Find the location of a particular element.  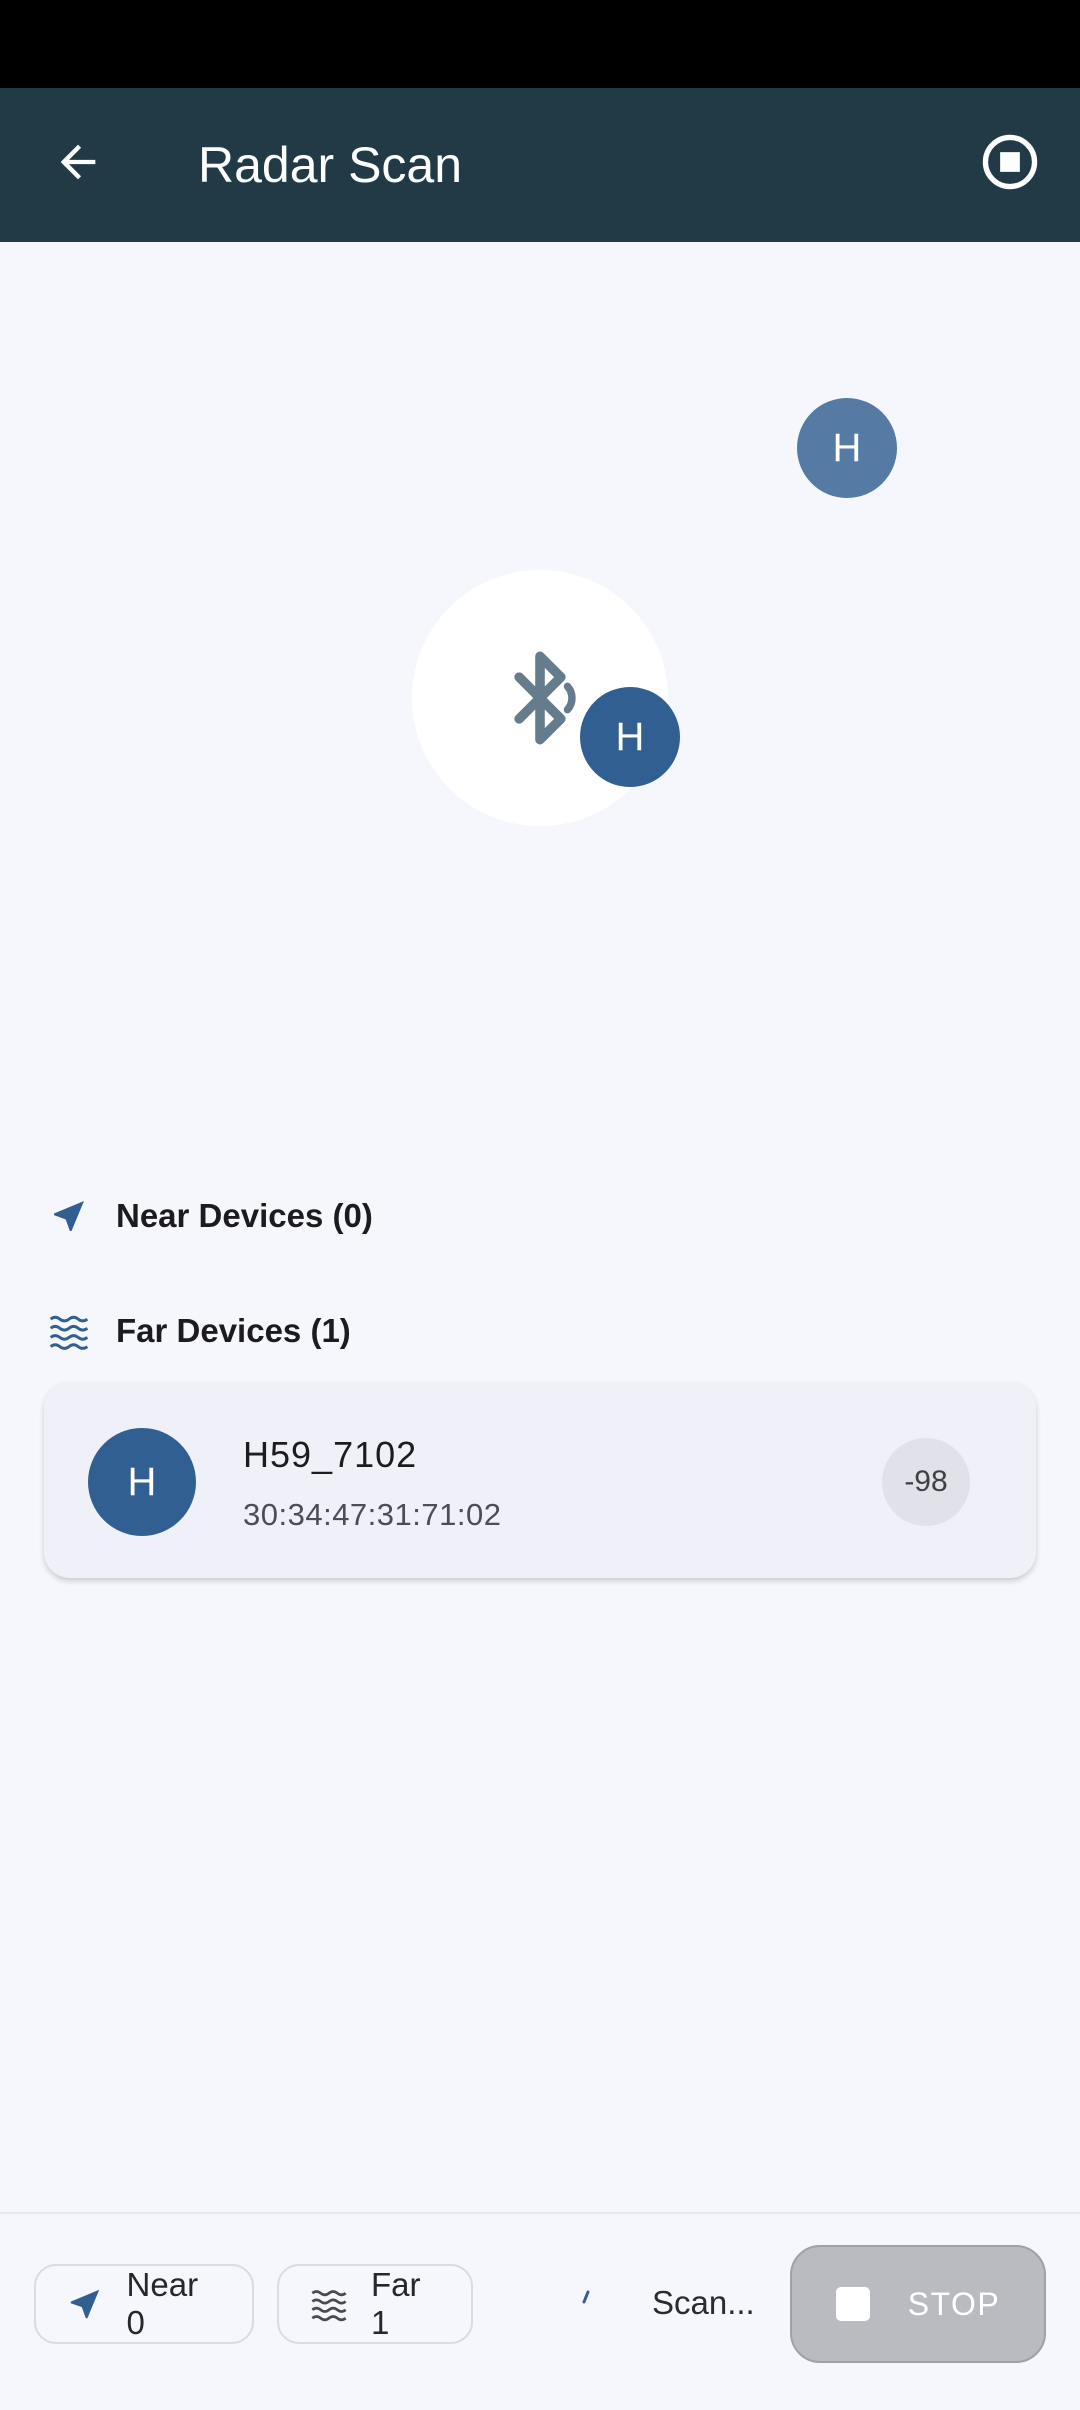

stop-circle-icon is located at coordinates (1010, 162).